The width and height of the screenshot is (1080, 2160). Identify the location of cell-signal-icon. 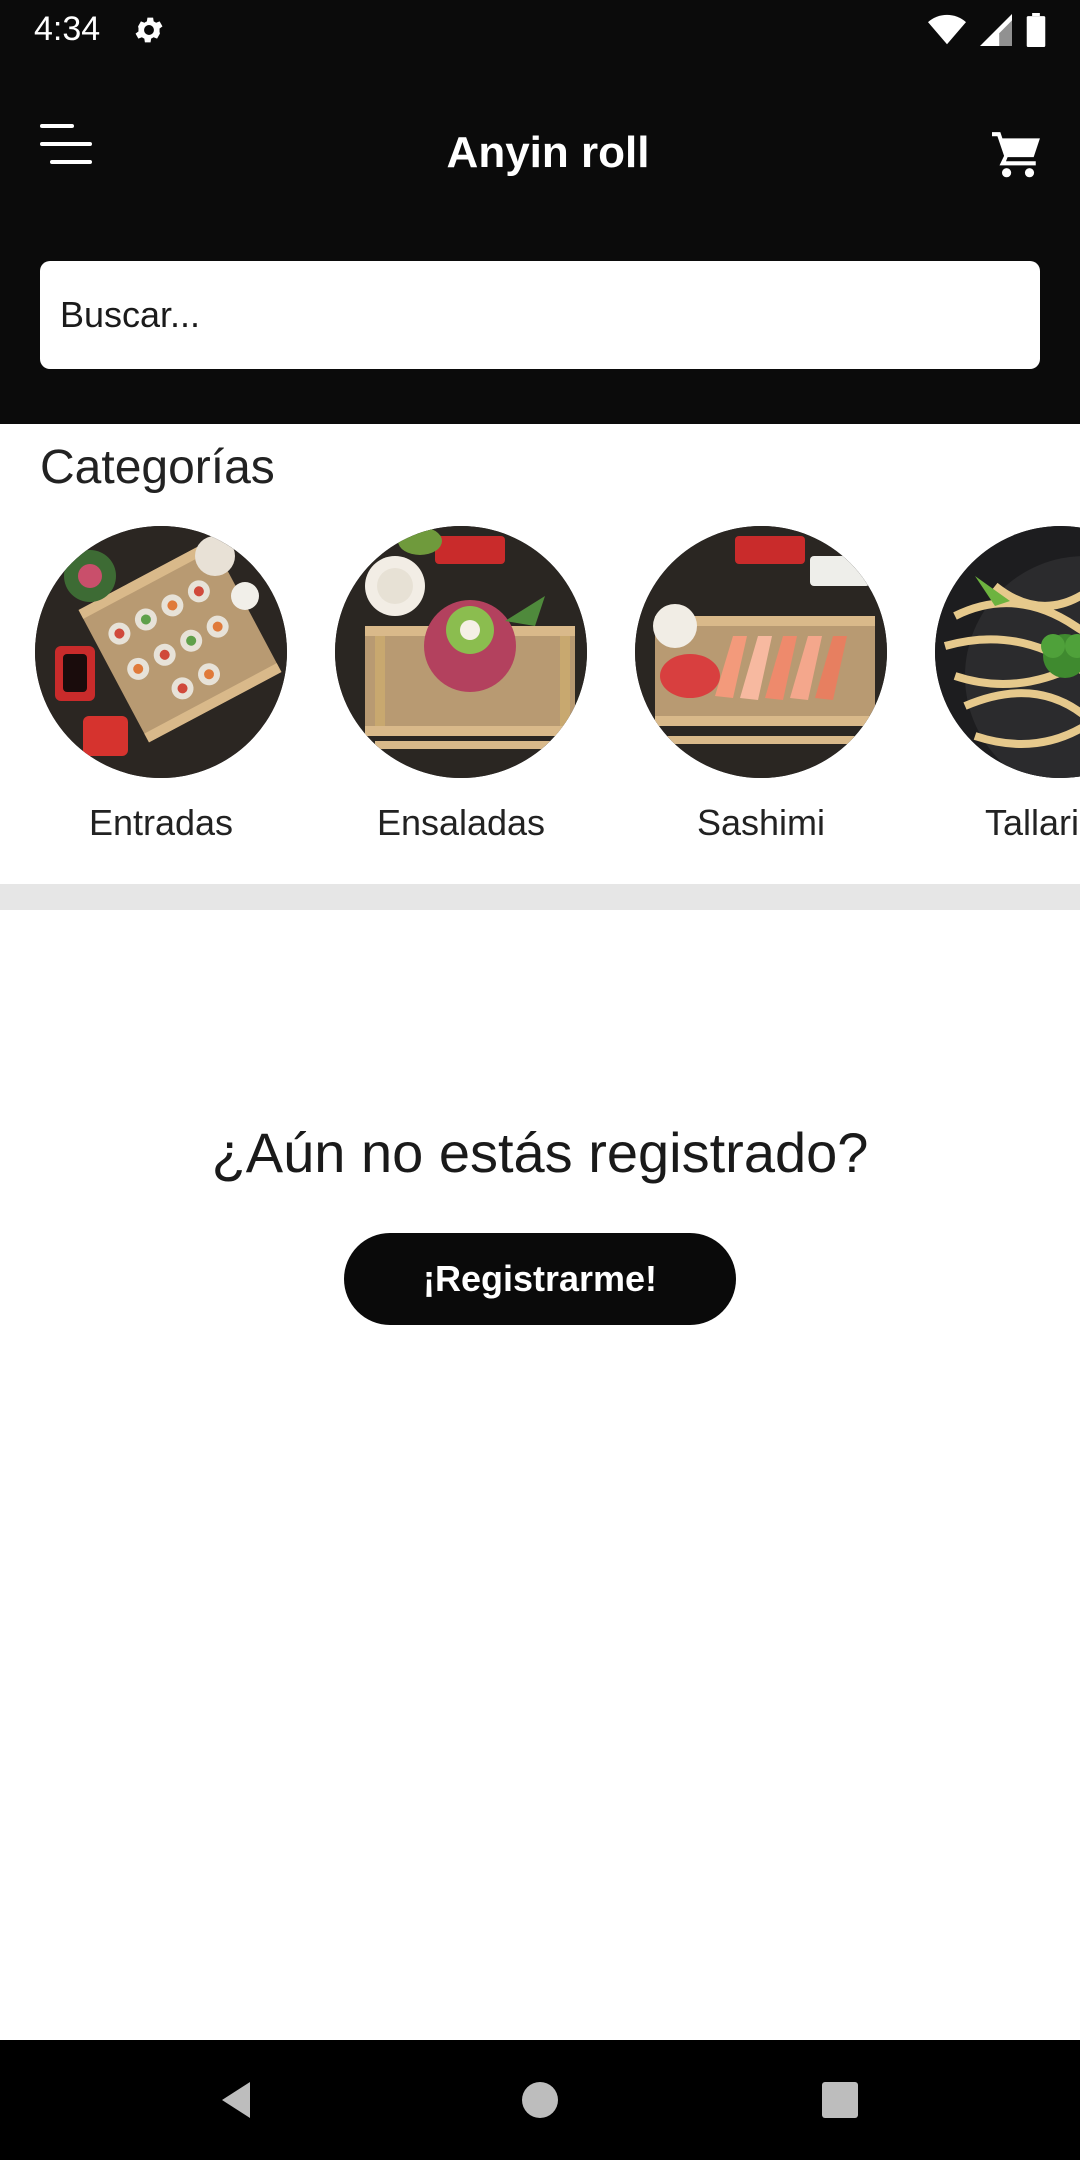
(996, 30).